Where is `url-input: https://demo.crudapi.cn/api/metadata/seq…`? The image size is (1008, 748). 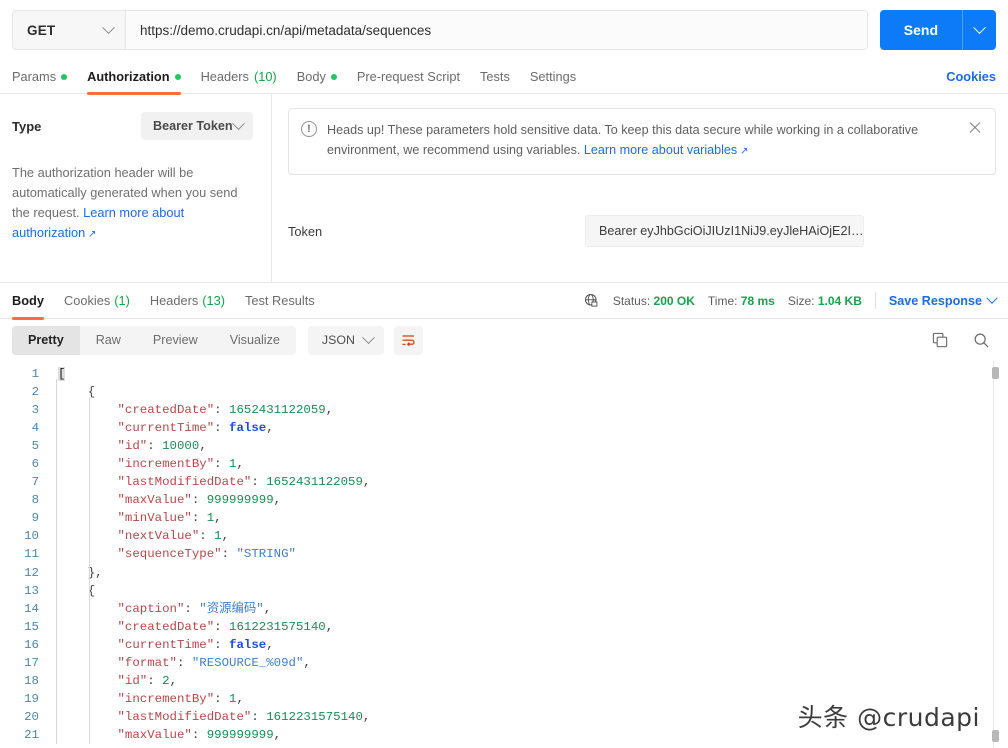 url-input: https://demo.crudapi.cn/api/metadata/seq… is located at coordinates (496, 30).